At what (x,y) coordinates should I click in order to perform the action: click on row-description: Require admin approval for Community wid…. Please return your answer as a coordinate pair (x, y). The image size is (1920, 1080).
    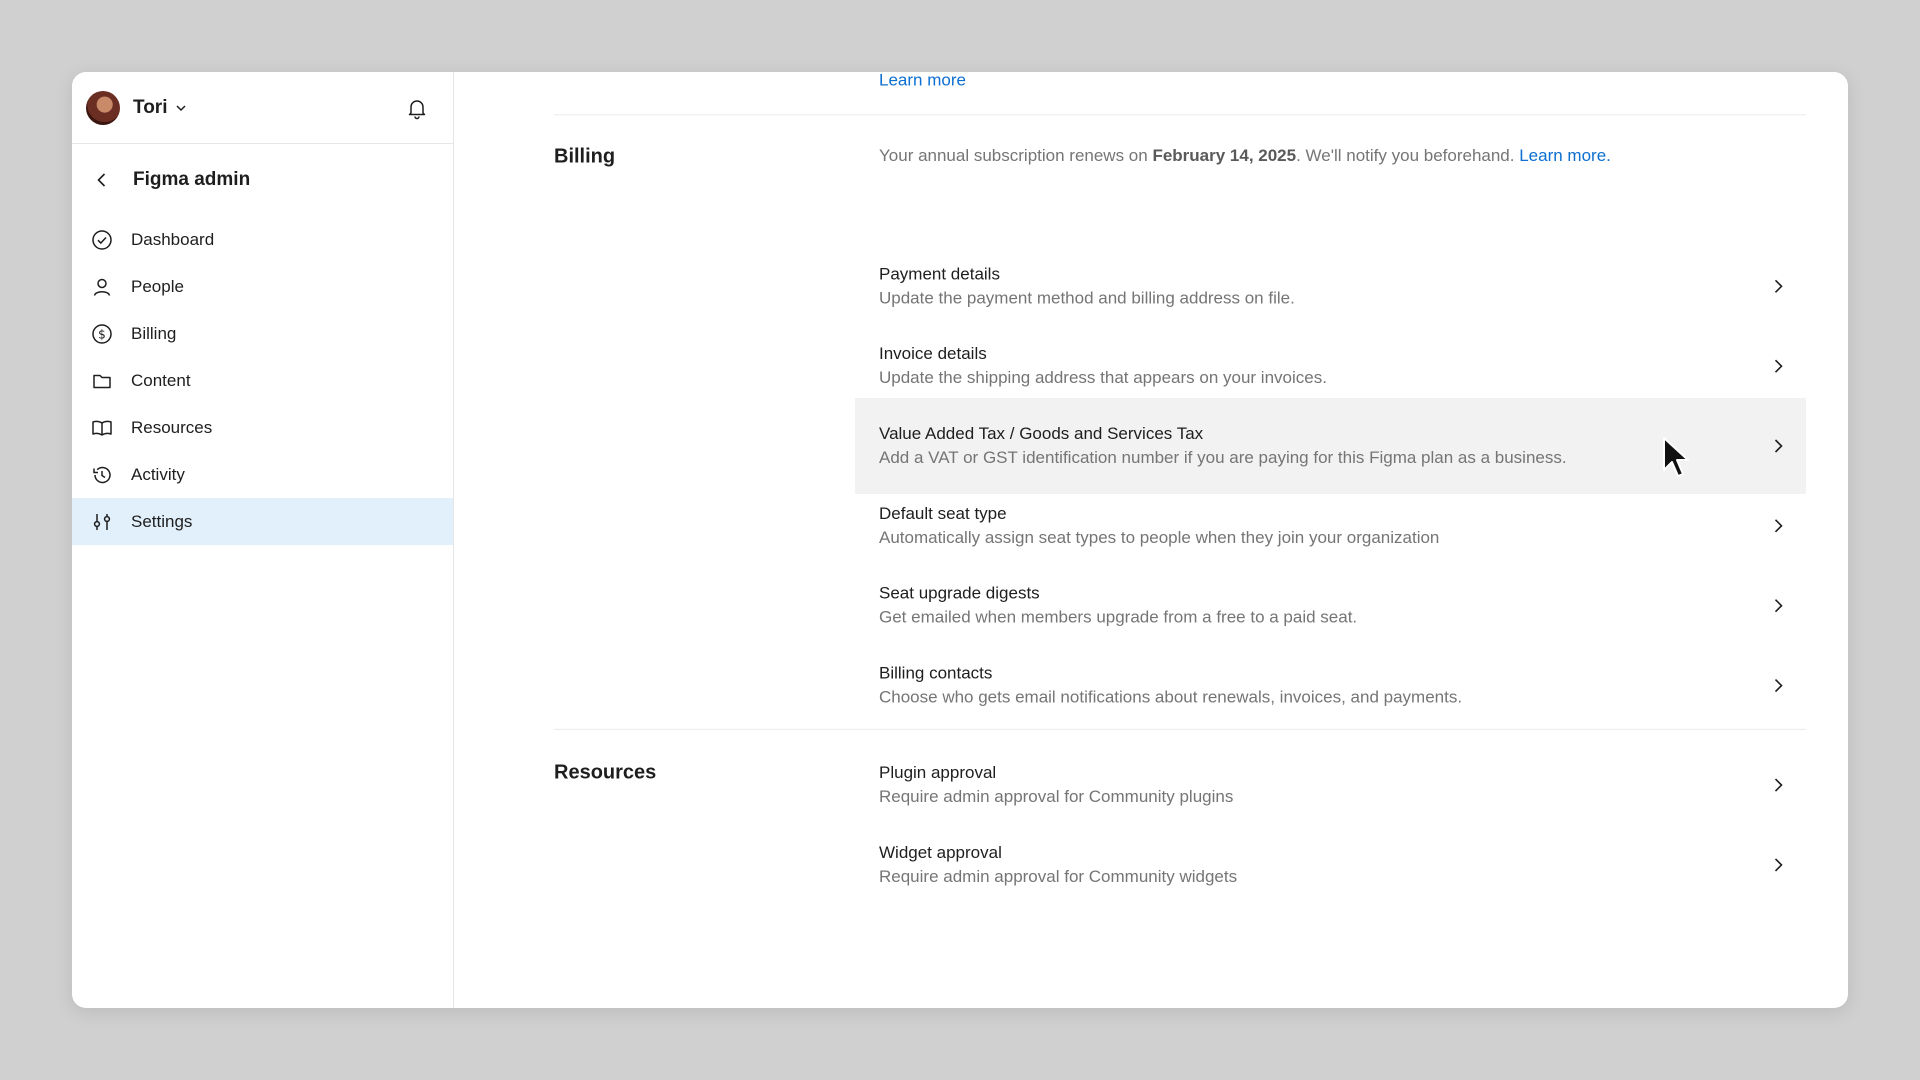
    Looking at the image, I should click on (1058, 876).